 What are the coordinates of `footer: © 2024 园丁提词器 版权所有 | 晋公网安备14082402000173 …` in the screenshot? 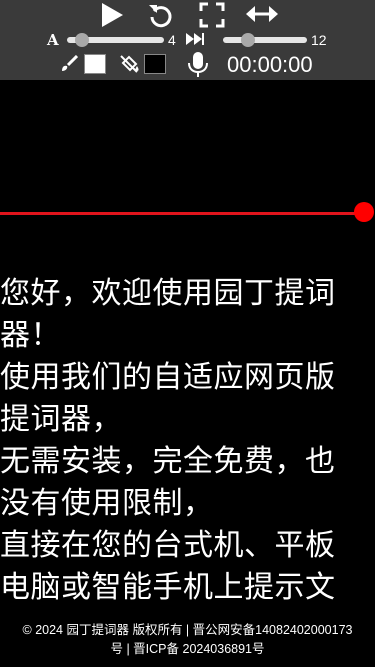 It's located at (187, 642).